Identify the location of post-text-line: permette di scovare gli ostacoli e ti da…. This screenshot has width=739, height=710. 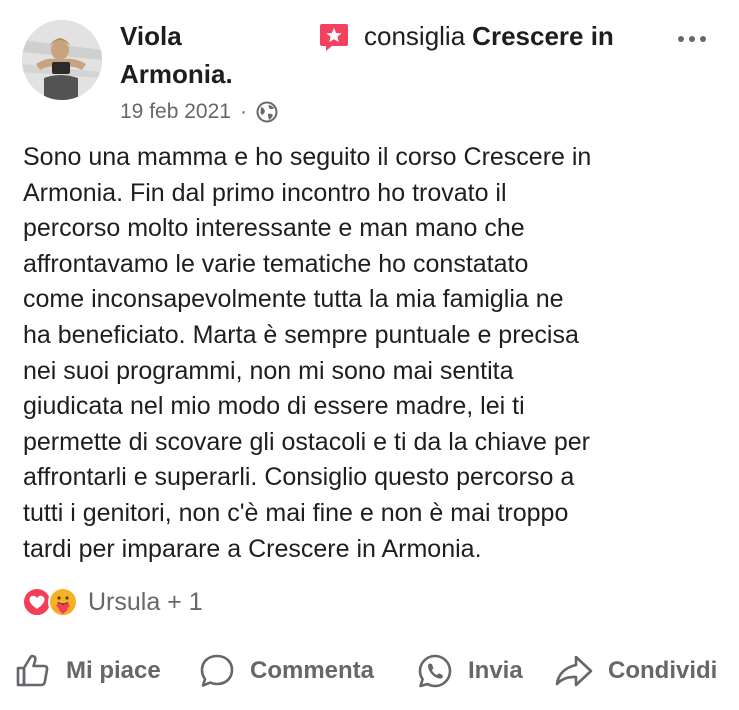
(306, 441).